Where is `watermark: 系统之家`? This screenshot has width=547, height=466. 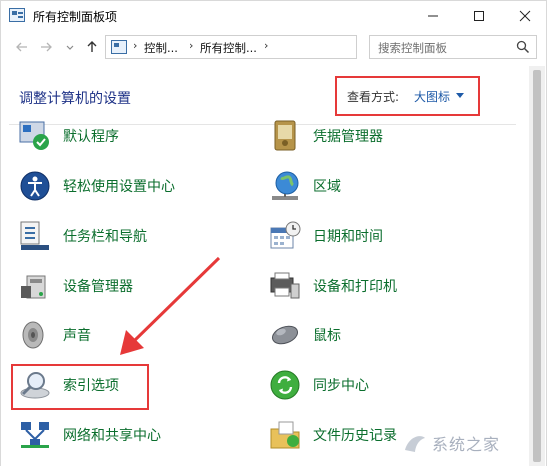
watermark: 系统之家 is located at coordinates (474, 443).